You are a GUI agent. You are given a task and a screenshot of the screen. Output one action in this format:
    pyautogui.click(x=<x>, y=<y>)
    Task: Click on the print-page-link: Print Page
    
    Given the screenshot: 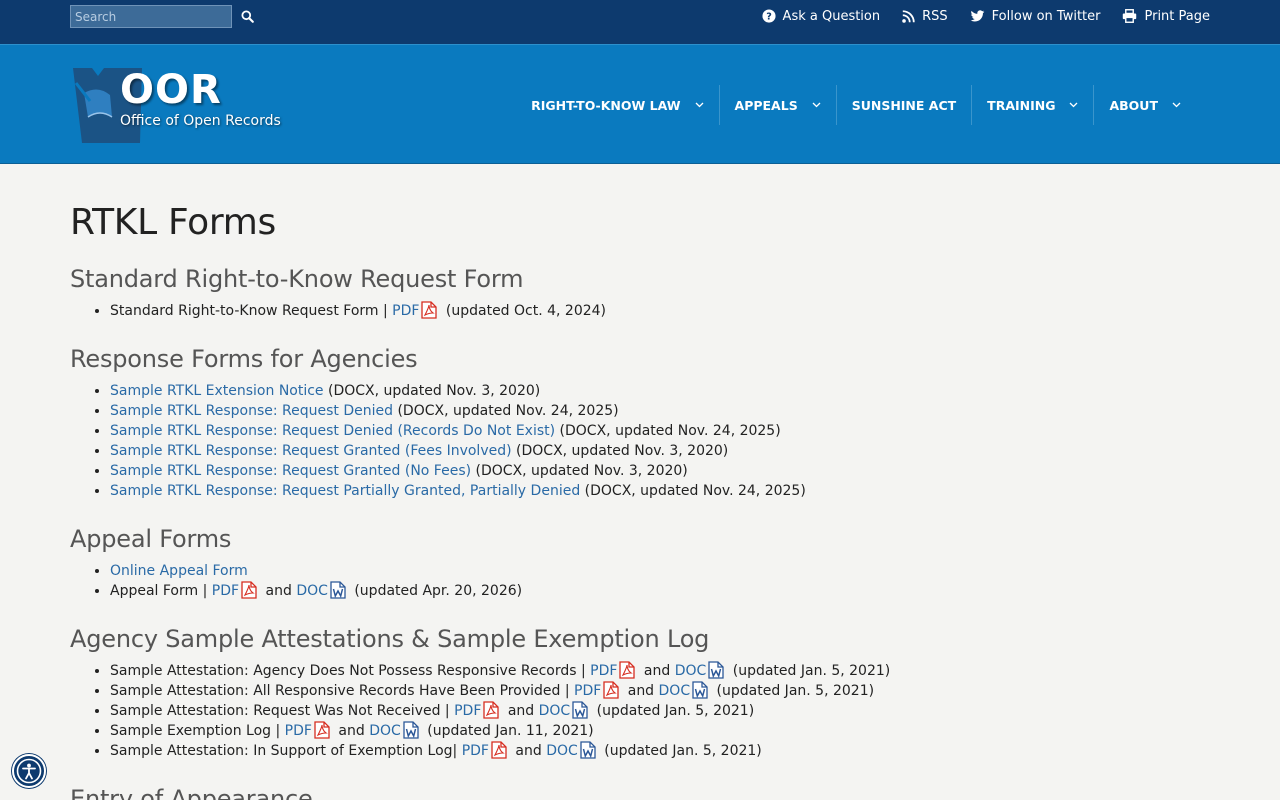 What is the action you would take?
    pyautogui.click(x=1166, y=16)
    